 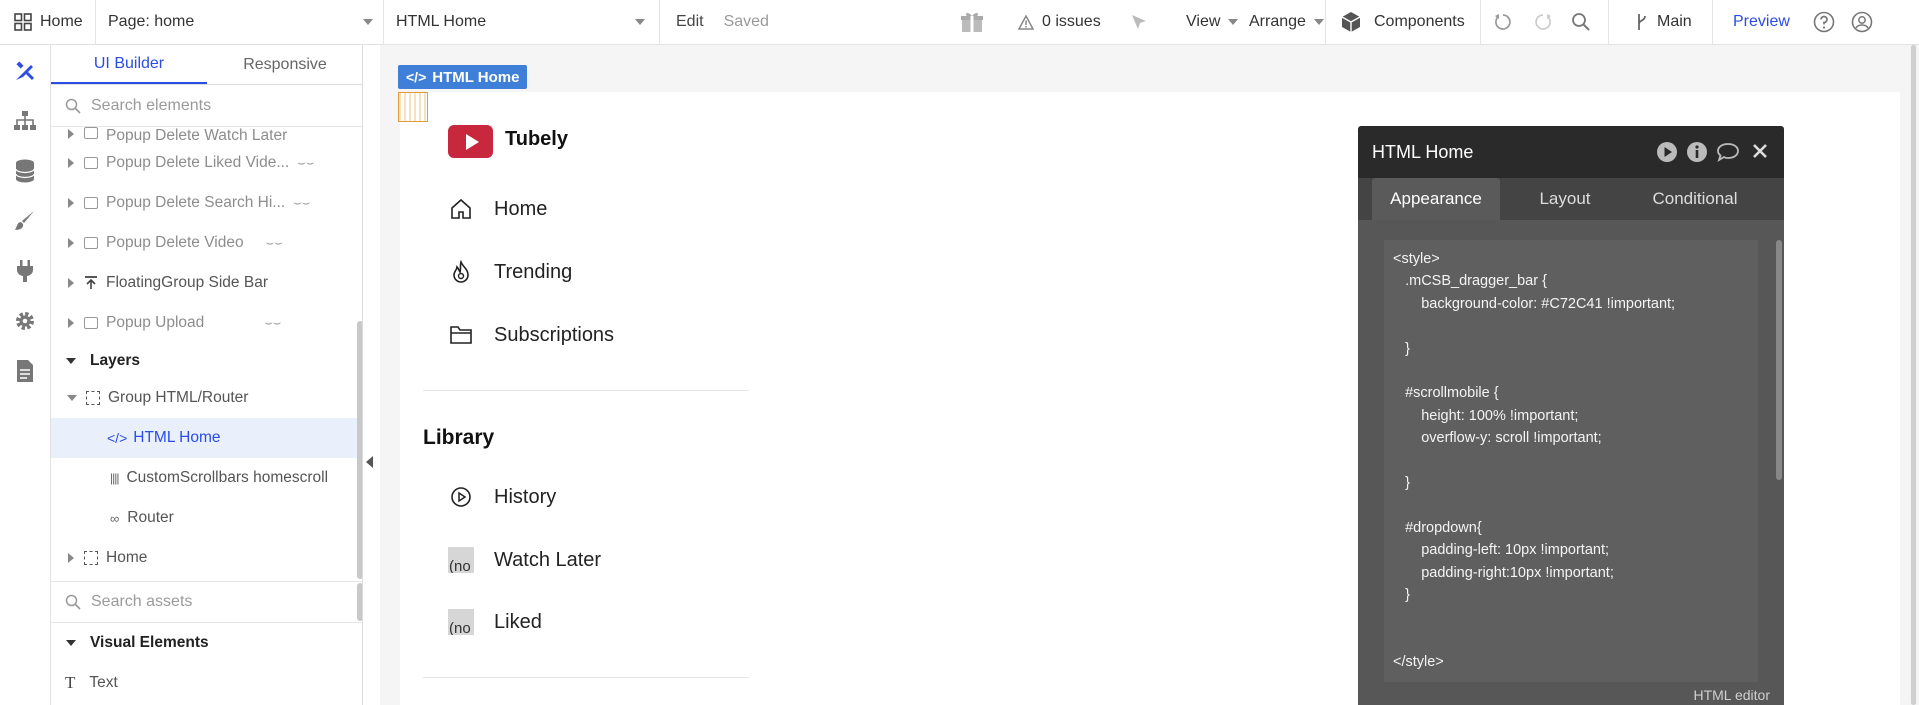 I want to click on arrange-menu: Arrange, so click(x=1282, y=22).